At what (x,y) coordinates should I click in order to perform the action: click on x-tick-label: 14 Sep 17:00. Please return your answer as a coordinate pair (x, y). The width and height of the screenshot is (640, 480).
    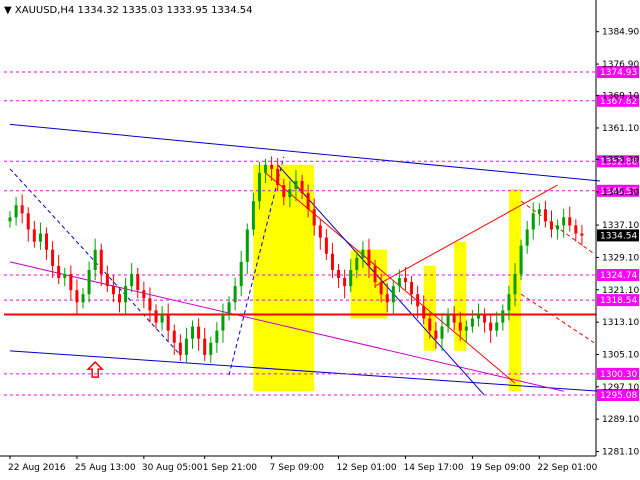
    Looking at the image, I should click on (433, 468).